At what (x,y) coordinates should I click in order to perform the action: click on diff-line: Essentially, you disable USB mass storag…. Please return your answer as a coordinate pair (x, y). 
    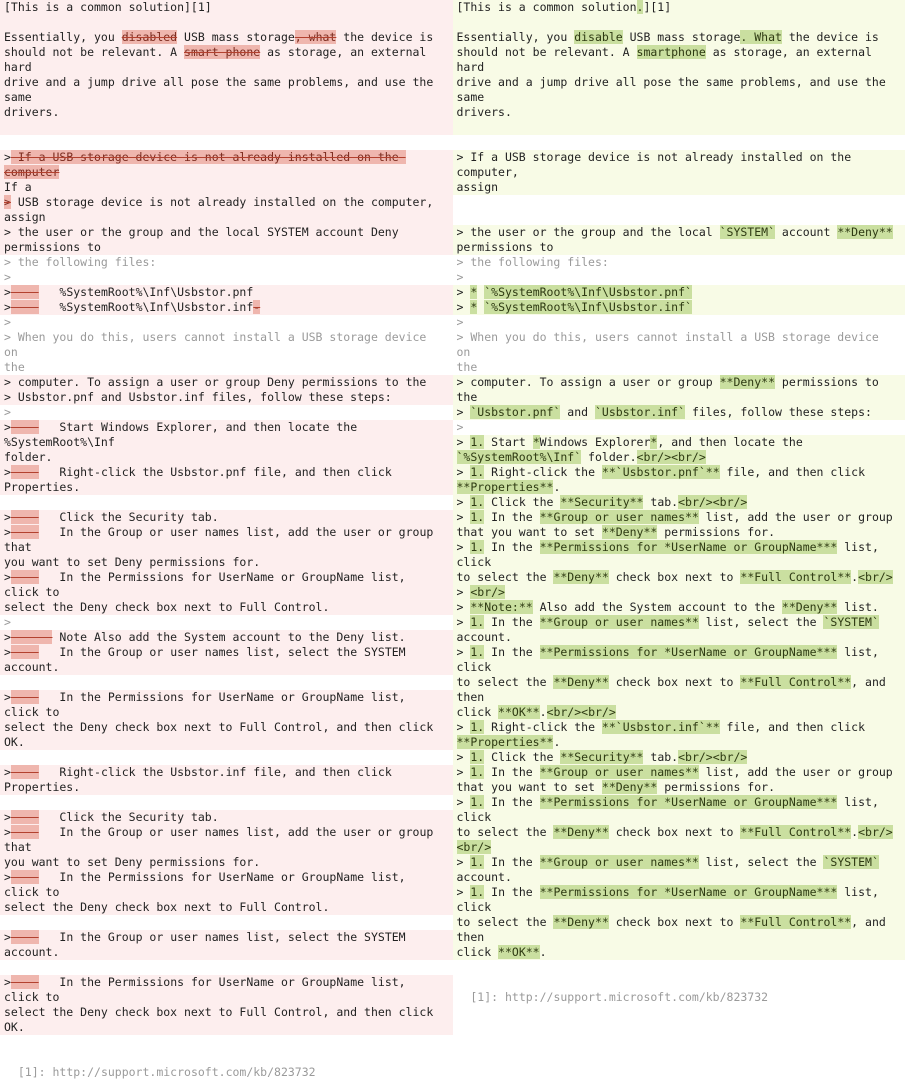
    Looking at the image, I should click on (679, 37).